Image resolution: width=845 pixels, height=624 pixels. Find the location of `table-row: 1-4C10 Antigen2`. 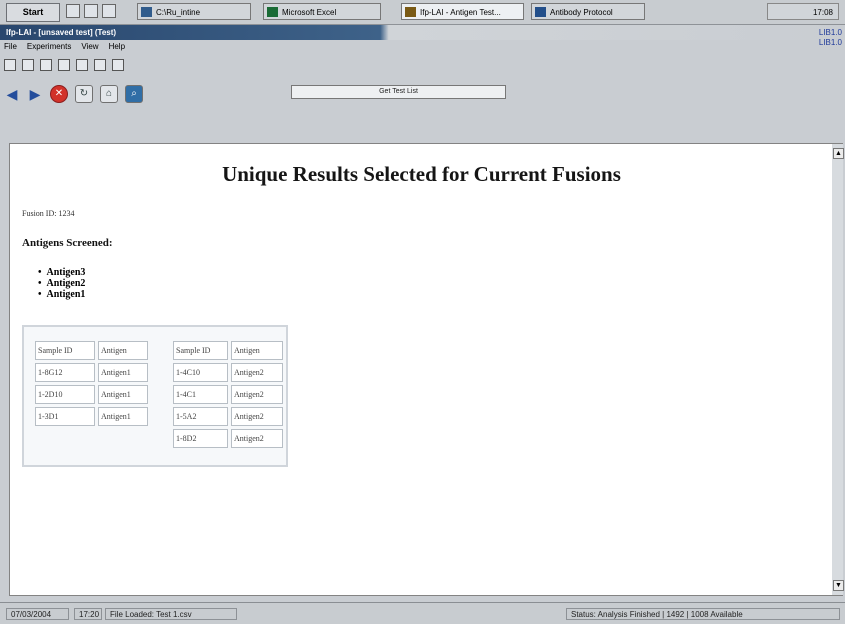

table-row: 1-4C10 Antigen2 is located at coordinates (228, 372).